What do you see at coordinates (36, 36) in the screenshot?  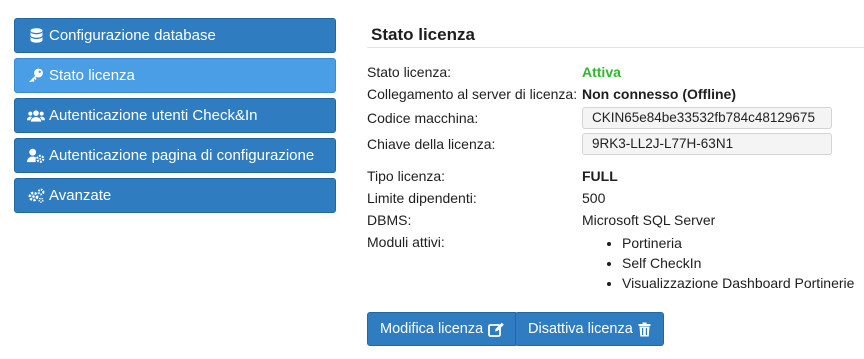 I see `database-icon` at bounding box center [36, 36].